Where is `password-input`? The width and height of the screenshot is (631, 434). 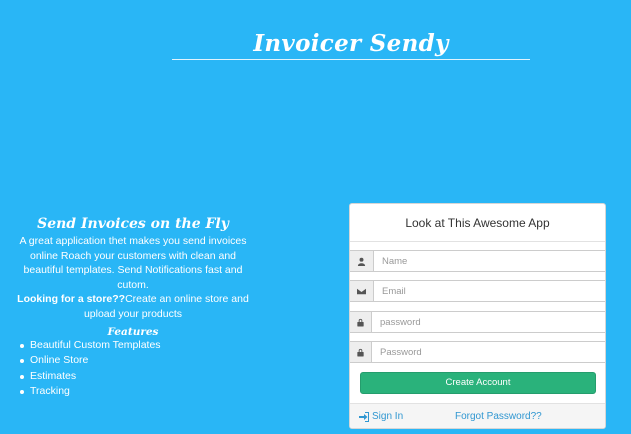 password-input is located at coordinates (488, 322).